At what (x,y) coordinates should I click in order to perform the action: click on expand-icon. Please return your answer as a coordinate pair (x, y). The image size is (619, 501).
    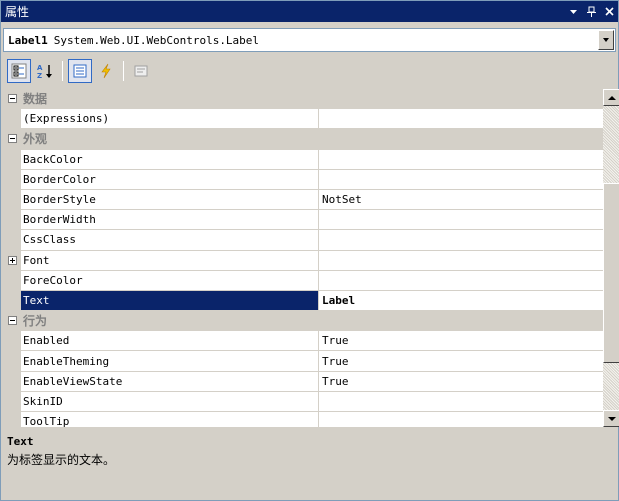
    Looking at the image, I should click on (12, 260).